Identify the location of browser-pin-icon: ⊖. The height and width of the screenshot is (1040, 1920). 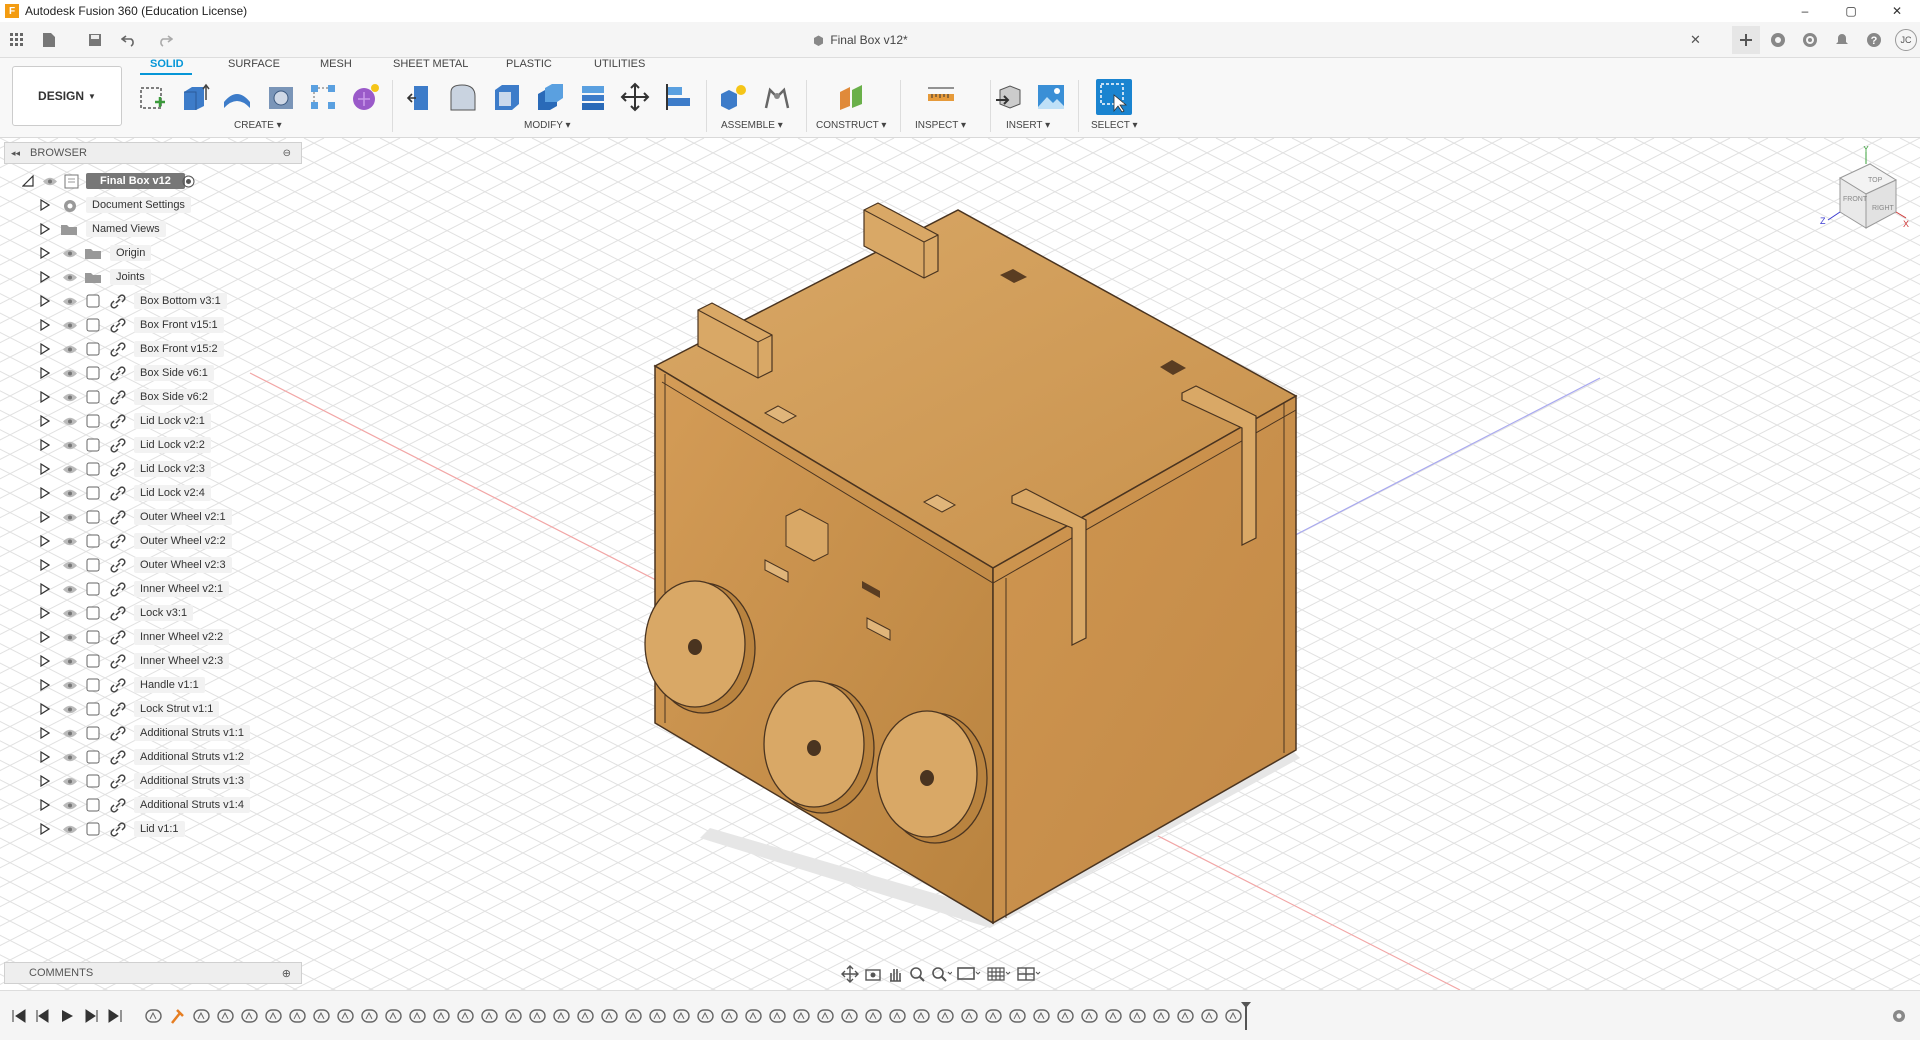
(287, 153).